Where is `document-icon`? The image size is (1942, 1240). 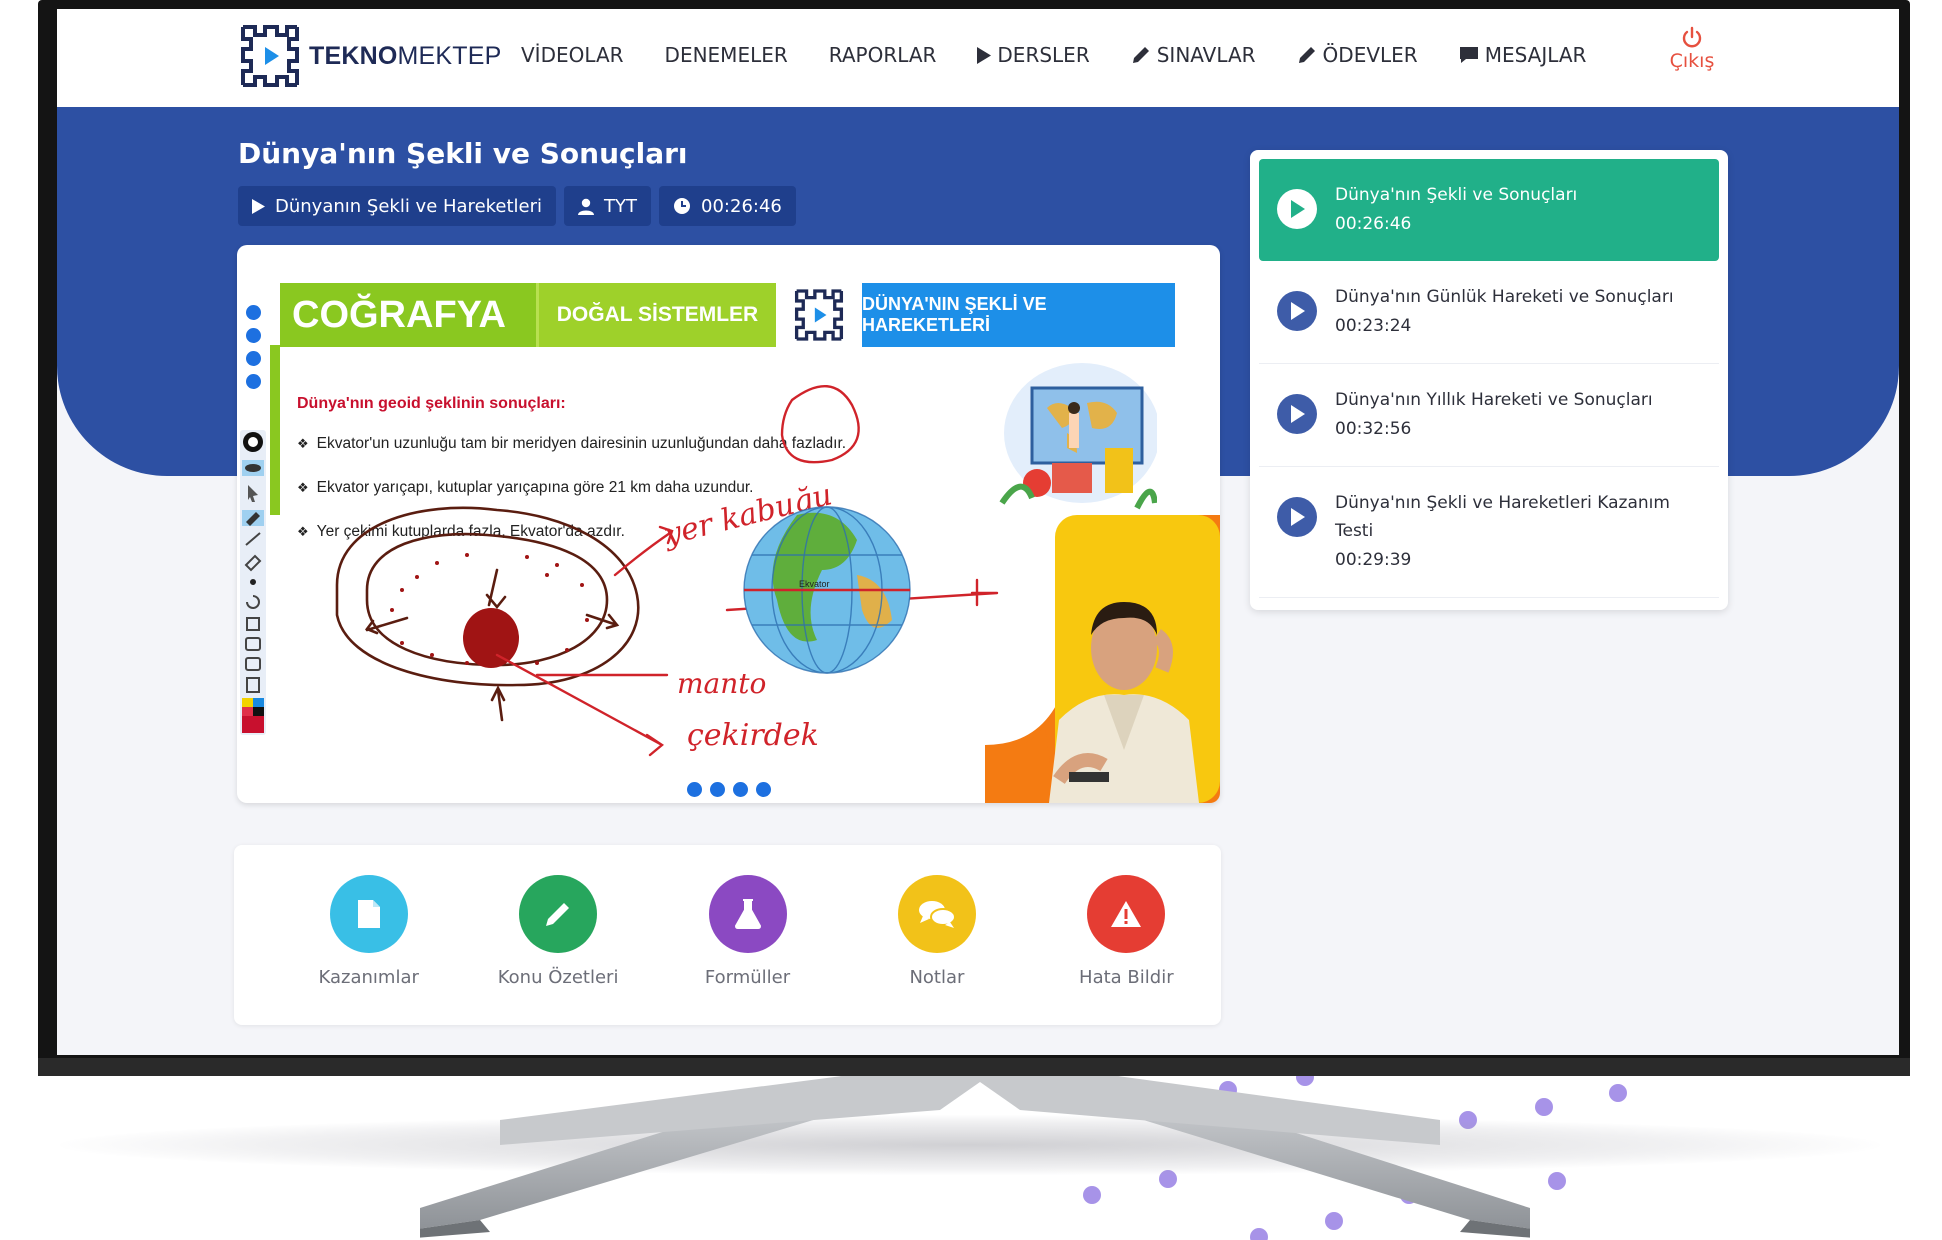
document-icon is located at coordinates (368, 914).